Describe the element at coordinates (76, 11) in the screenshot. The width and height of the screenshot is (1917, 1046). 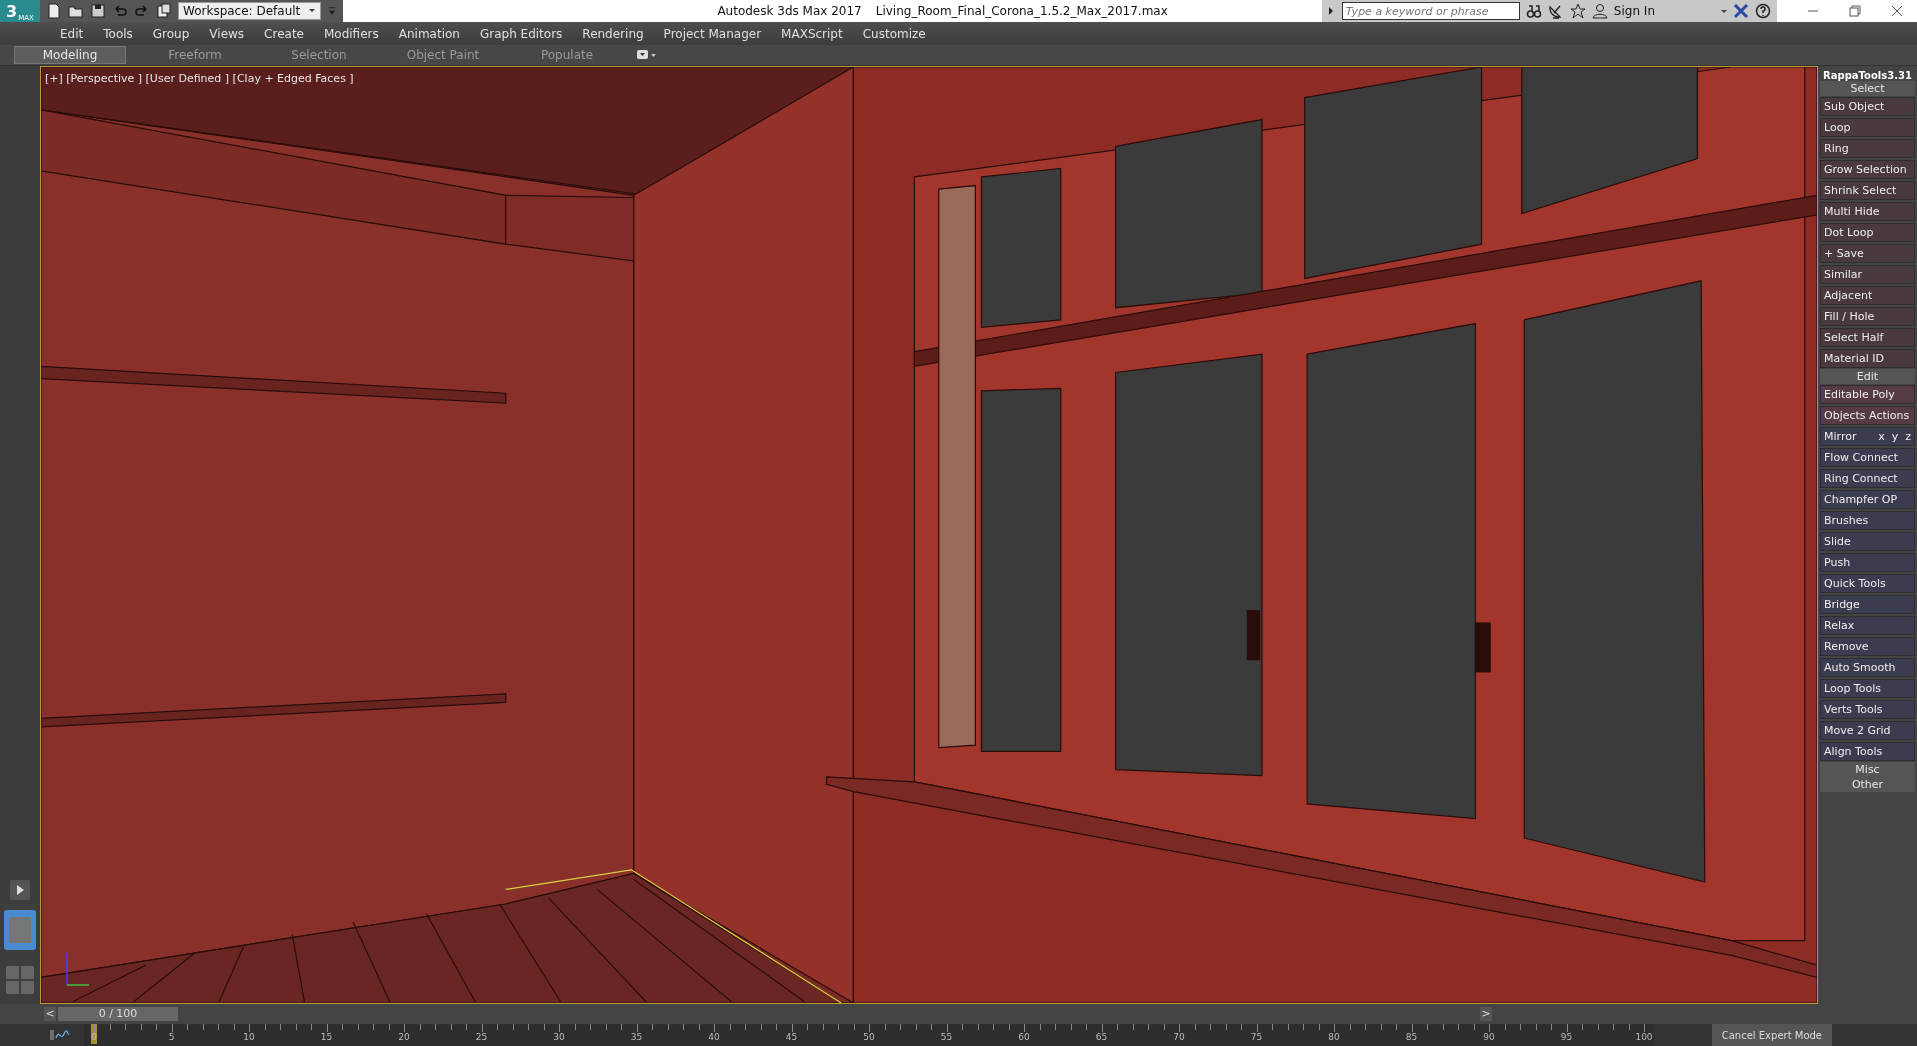
I see `open-folder-icon` at that location.